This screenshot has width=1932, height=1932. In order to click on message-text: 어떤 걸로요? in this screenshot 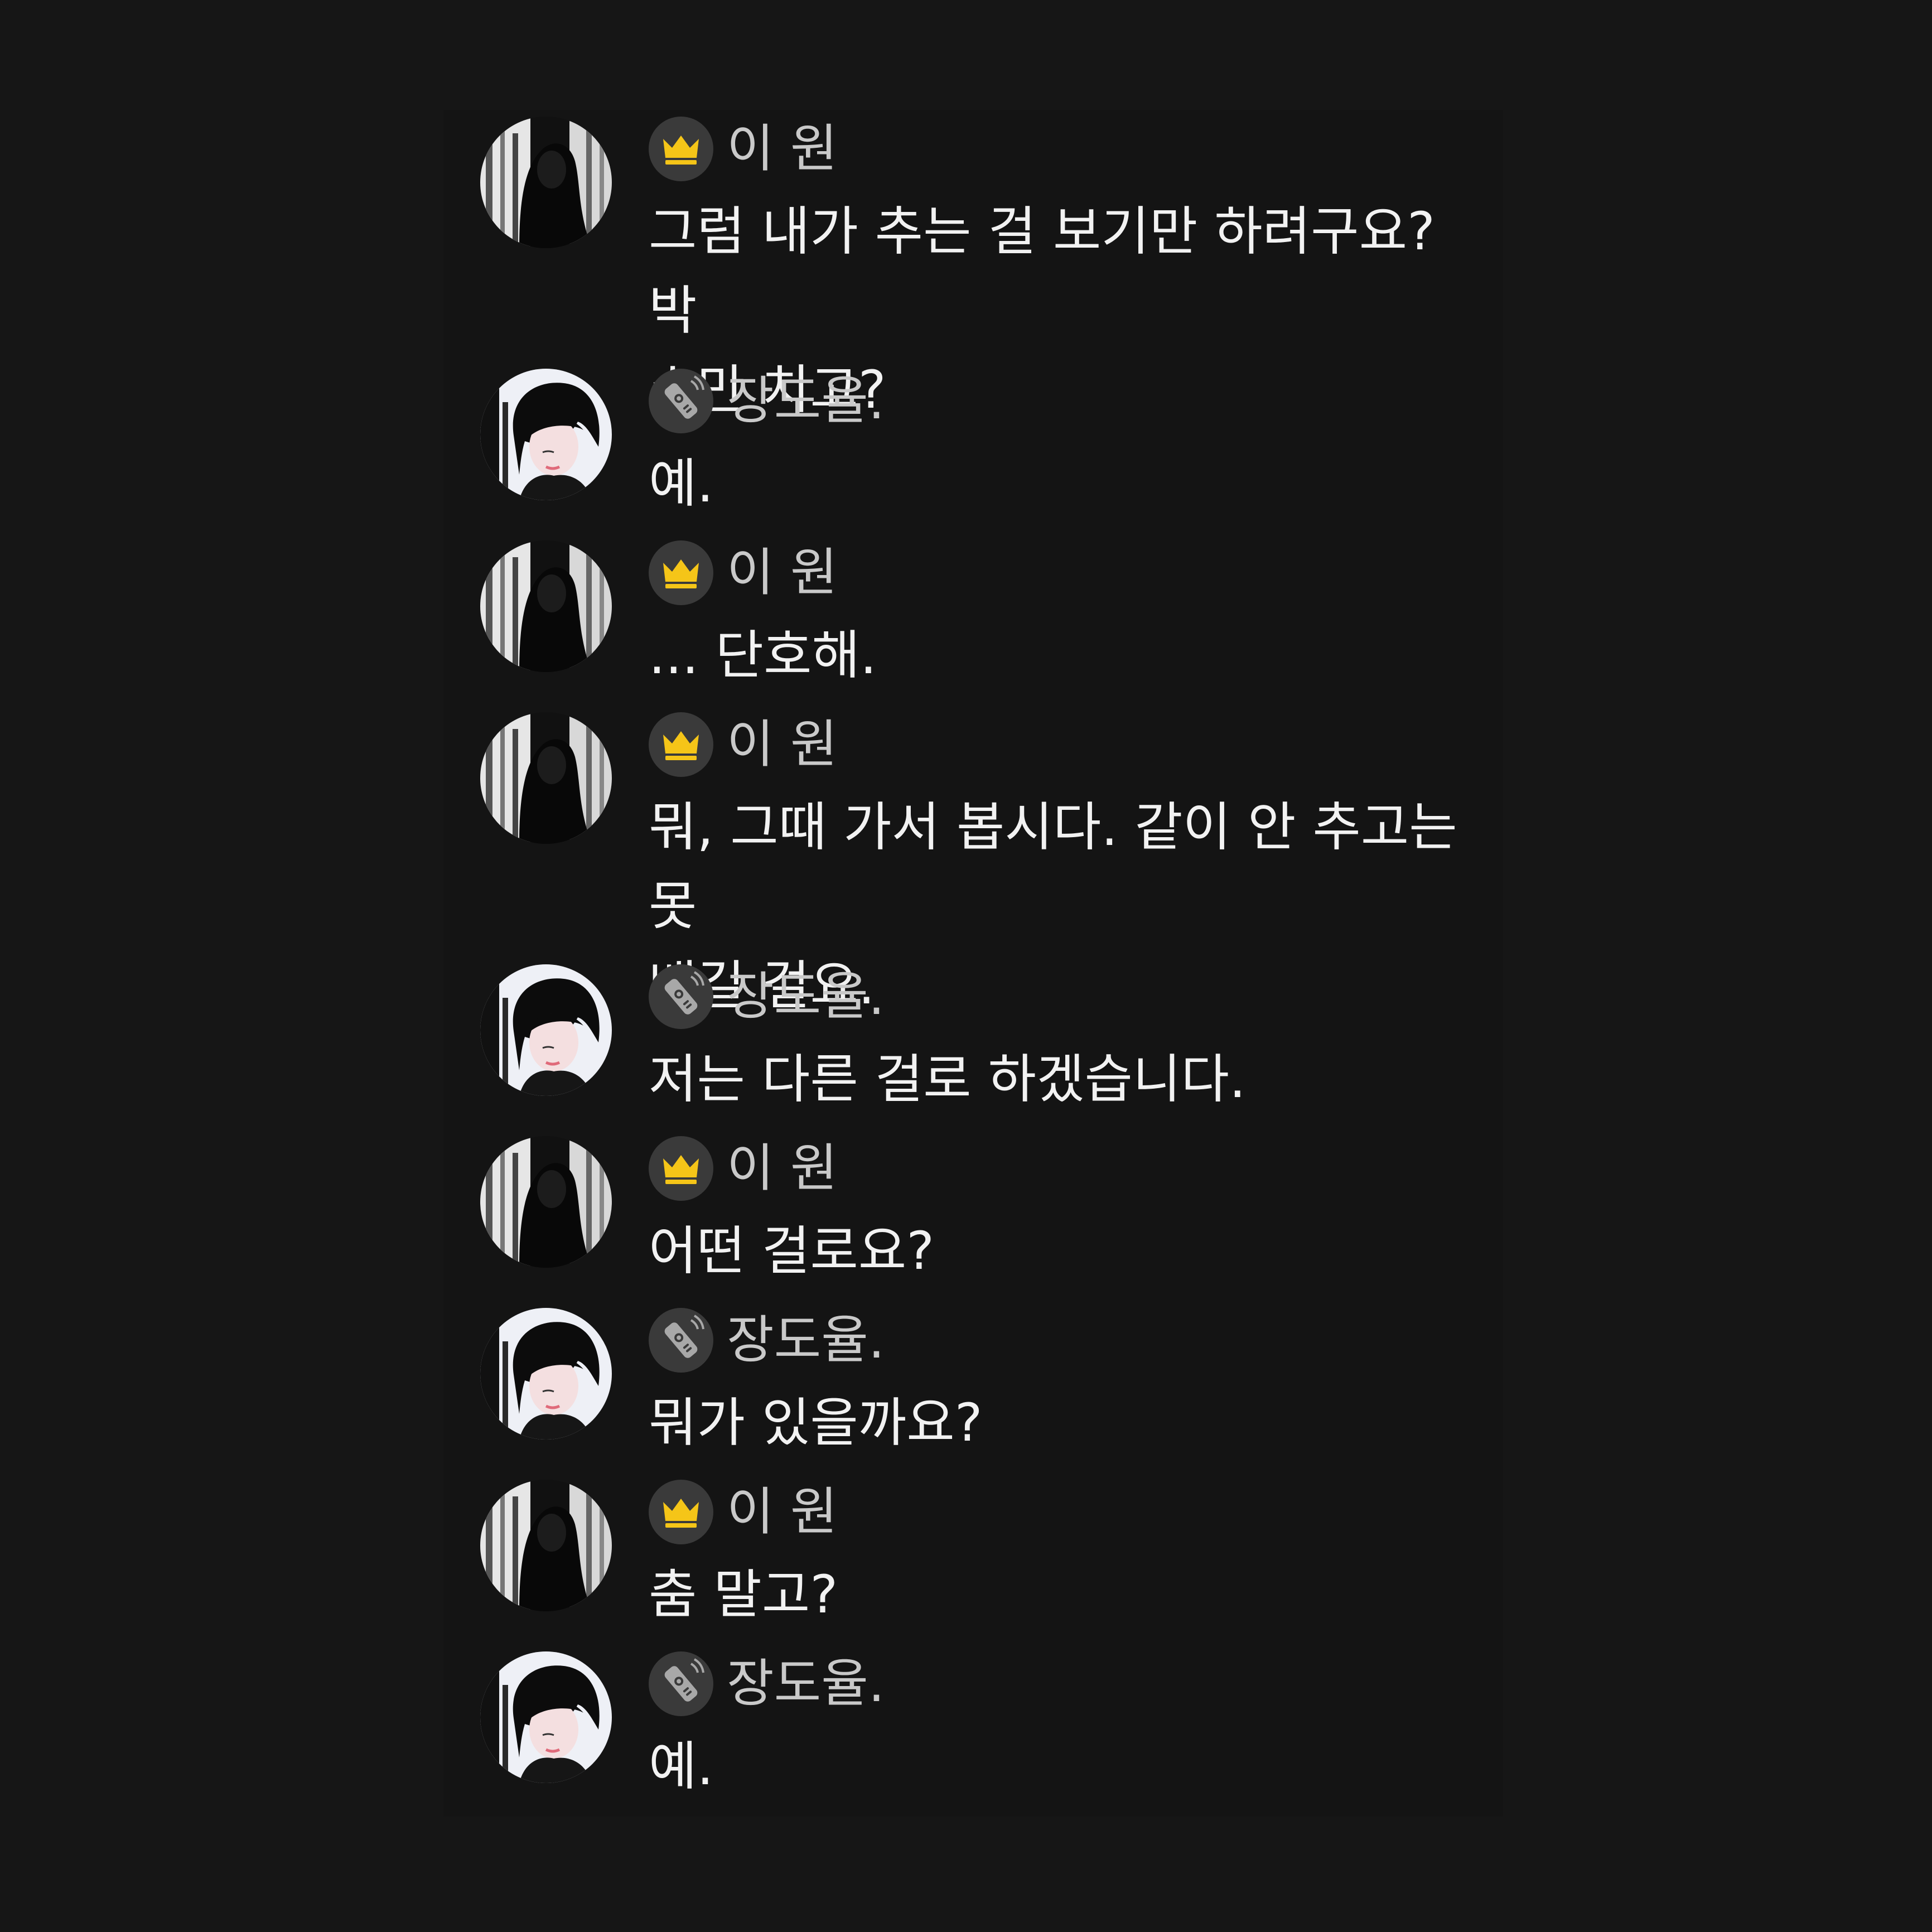, I will do `click(792, 1251)`.